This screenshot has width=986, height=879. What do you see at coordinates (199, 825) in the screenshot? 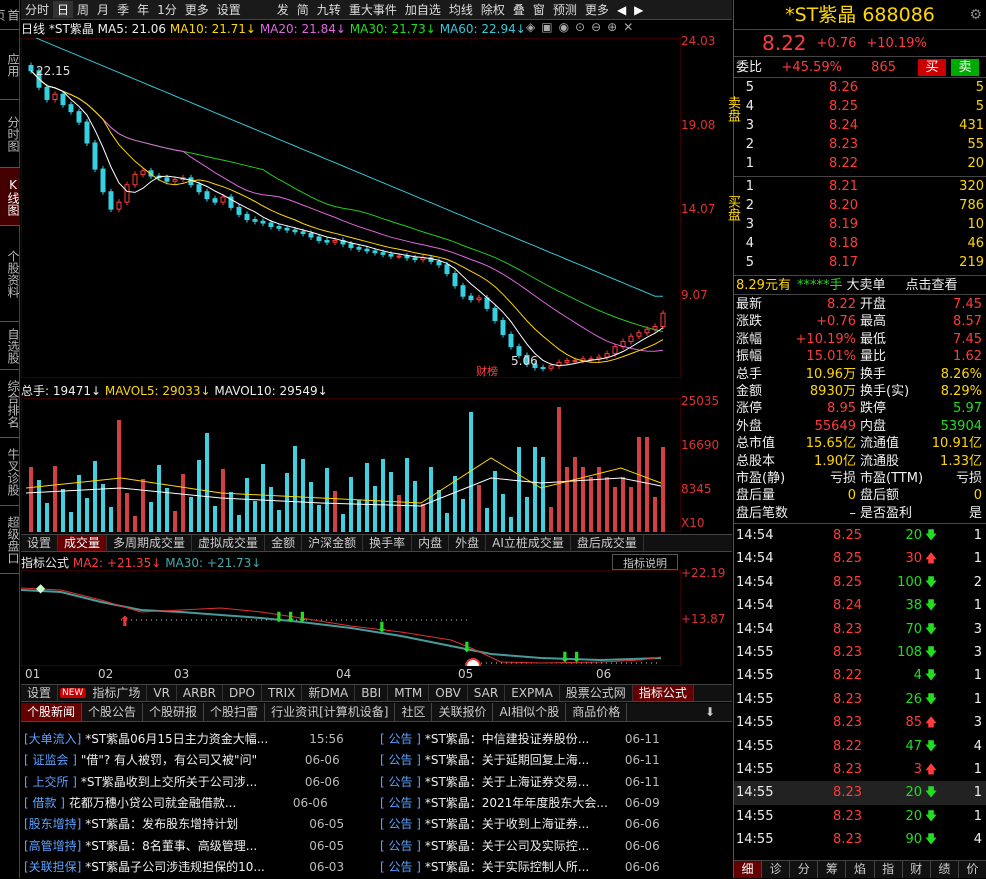
I see `news-item: [股东增持] *ST紫晶：发布股东增持计划 06-05` at bounding box center [199, 825].